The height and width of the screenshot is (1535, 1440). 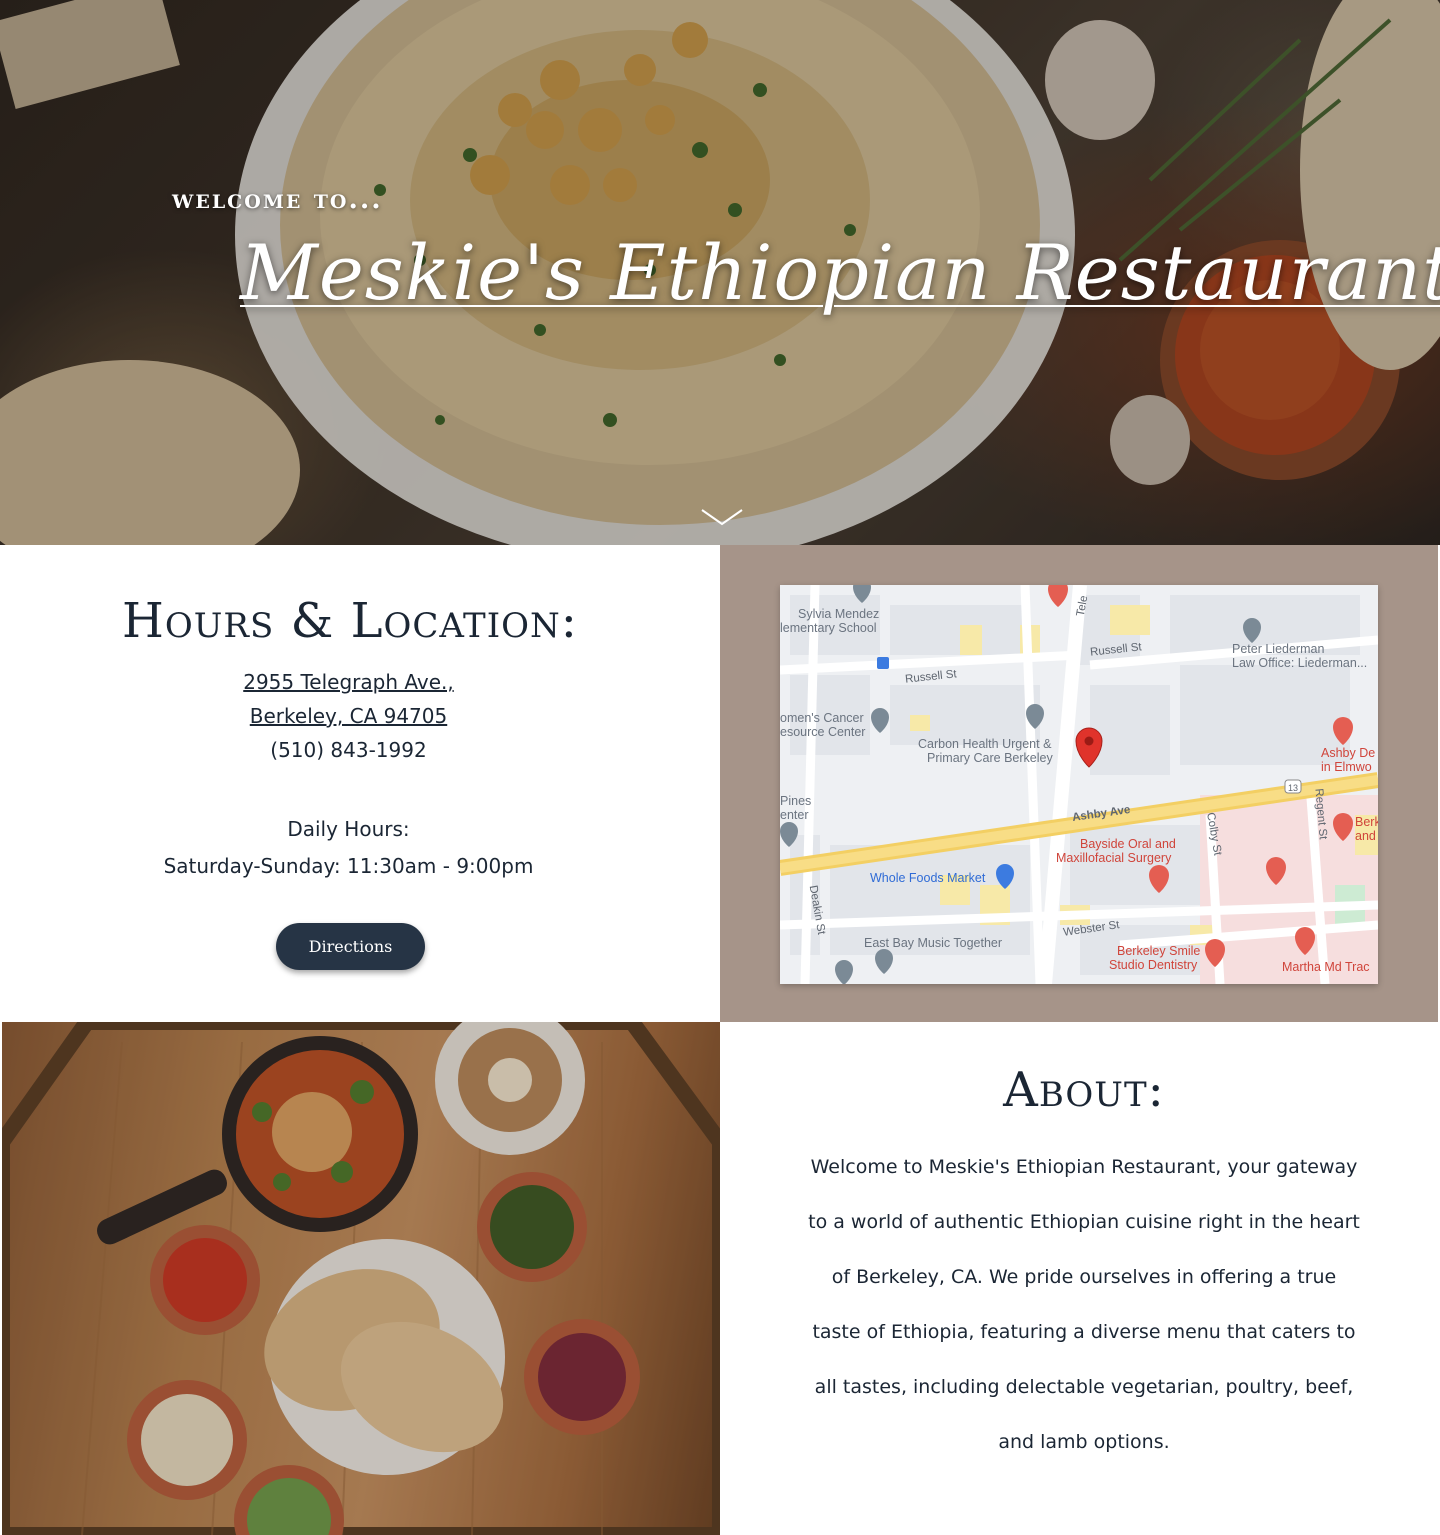 I want to click on address-line2-link: Berkeley, CA 94705, so click(x=348, y=716).